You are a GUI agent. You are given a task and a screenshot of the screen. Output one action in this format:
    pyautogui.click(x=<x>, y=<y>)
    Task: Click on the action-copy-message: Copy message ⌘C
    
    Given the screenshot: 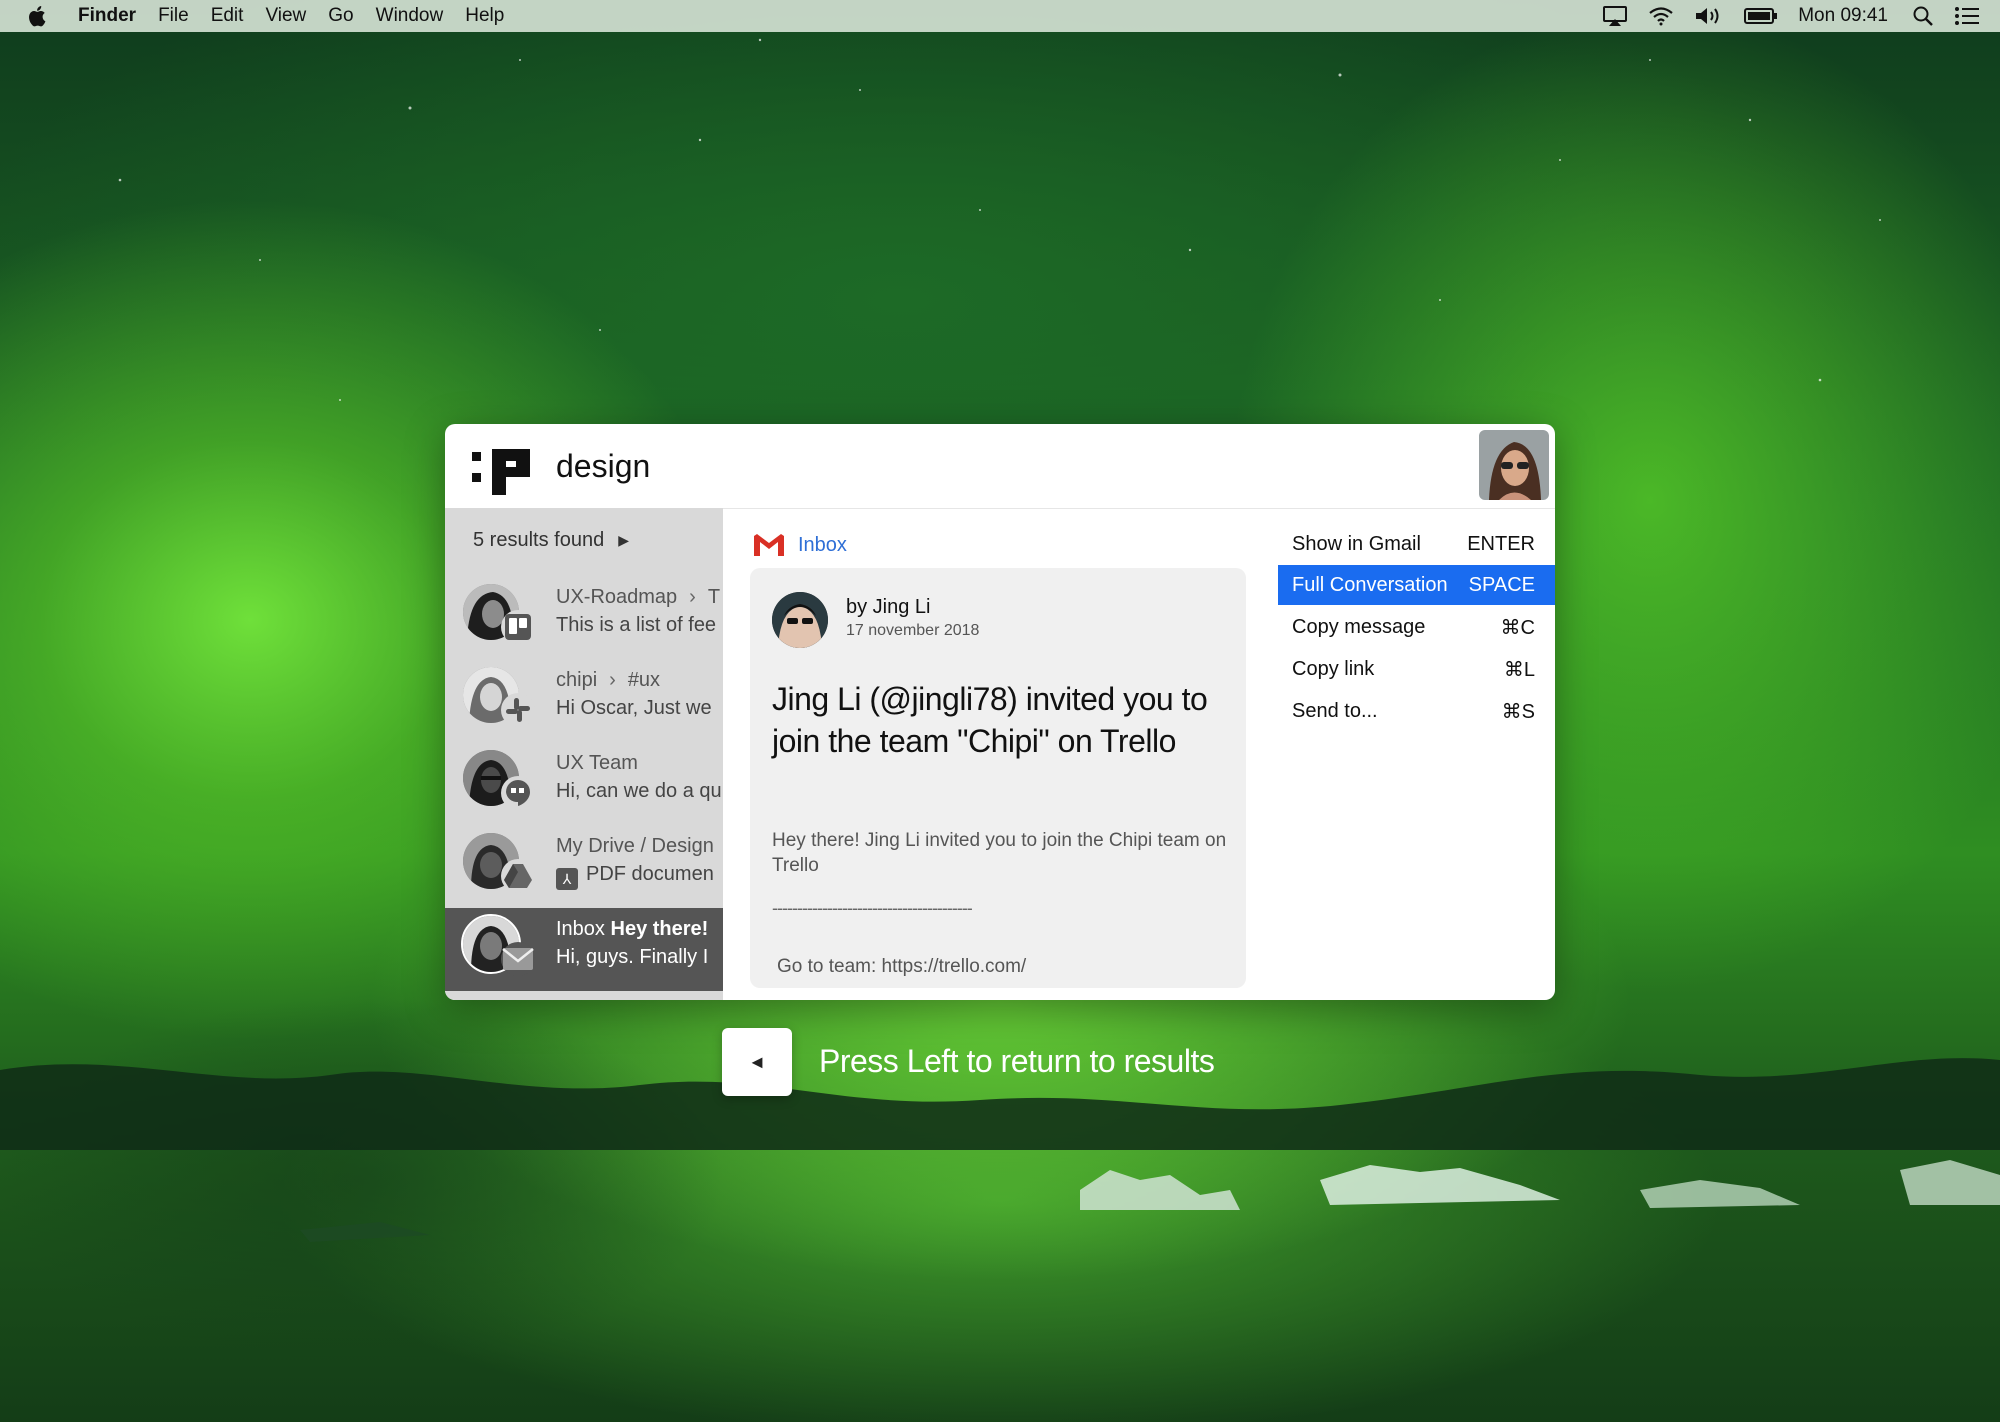 What is the action you would take?
    pyautogui.click(x=1416, y=627)
    